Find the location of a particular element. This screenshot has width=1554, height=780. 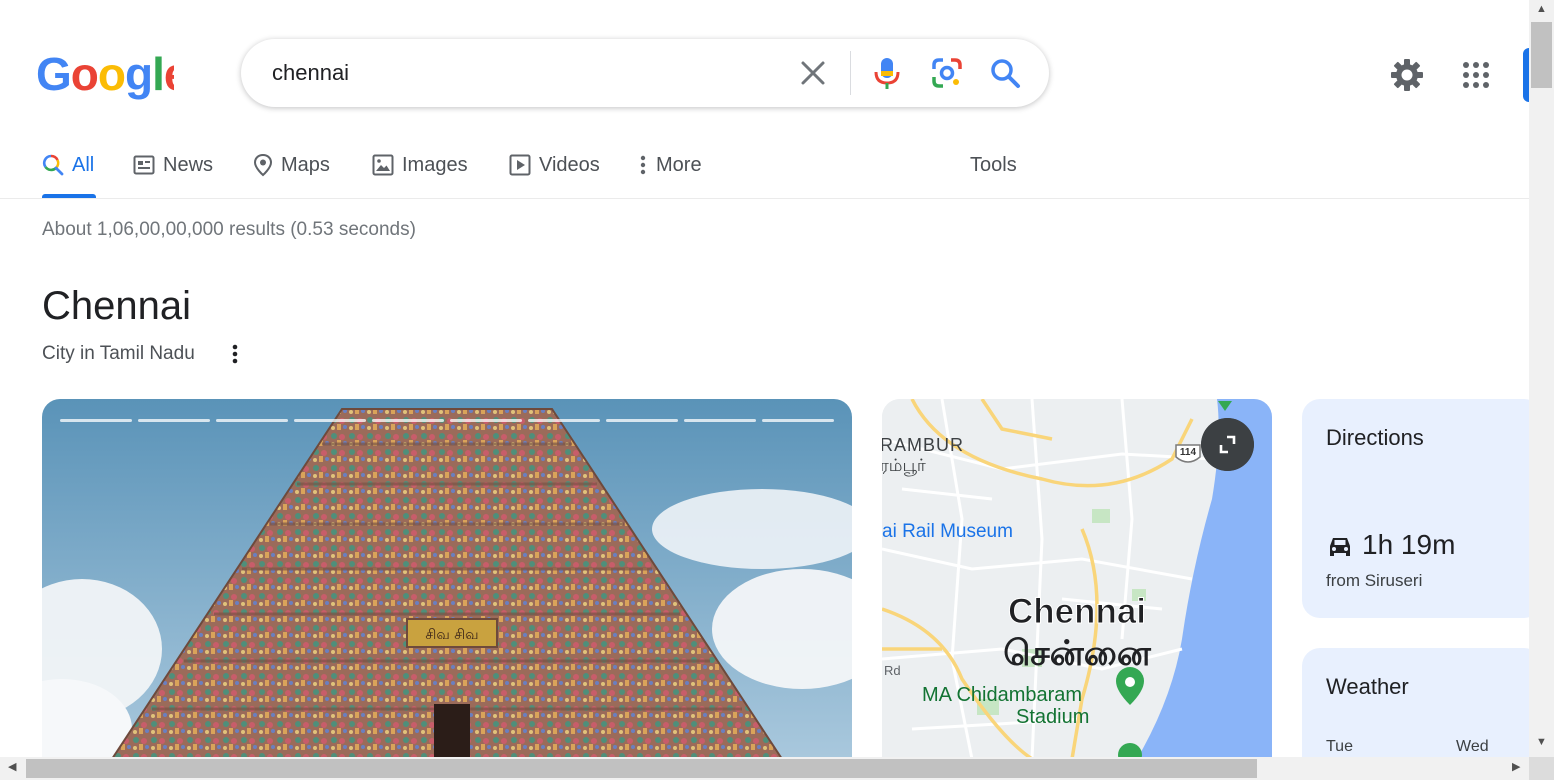

active-tab-indicator is located at coordinates (69, 196).